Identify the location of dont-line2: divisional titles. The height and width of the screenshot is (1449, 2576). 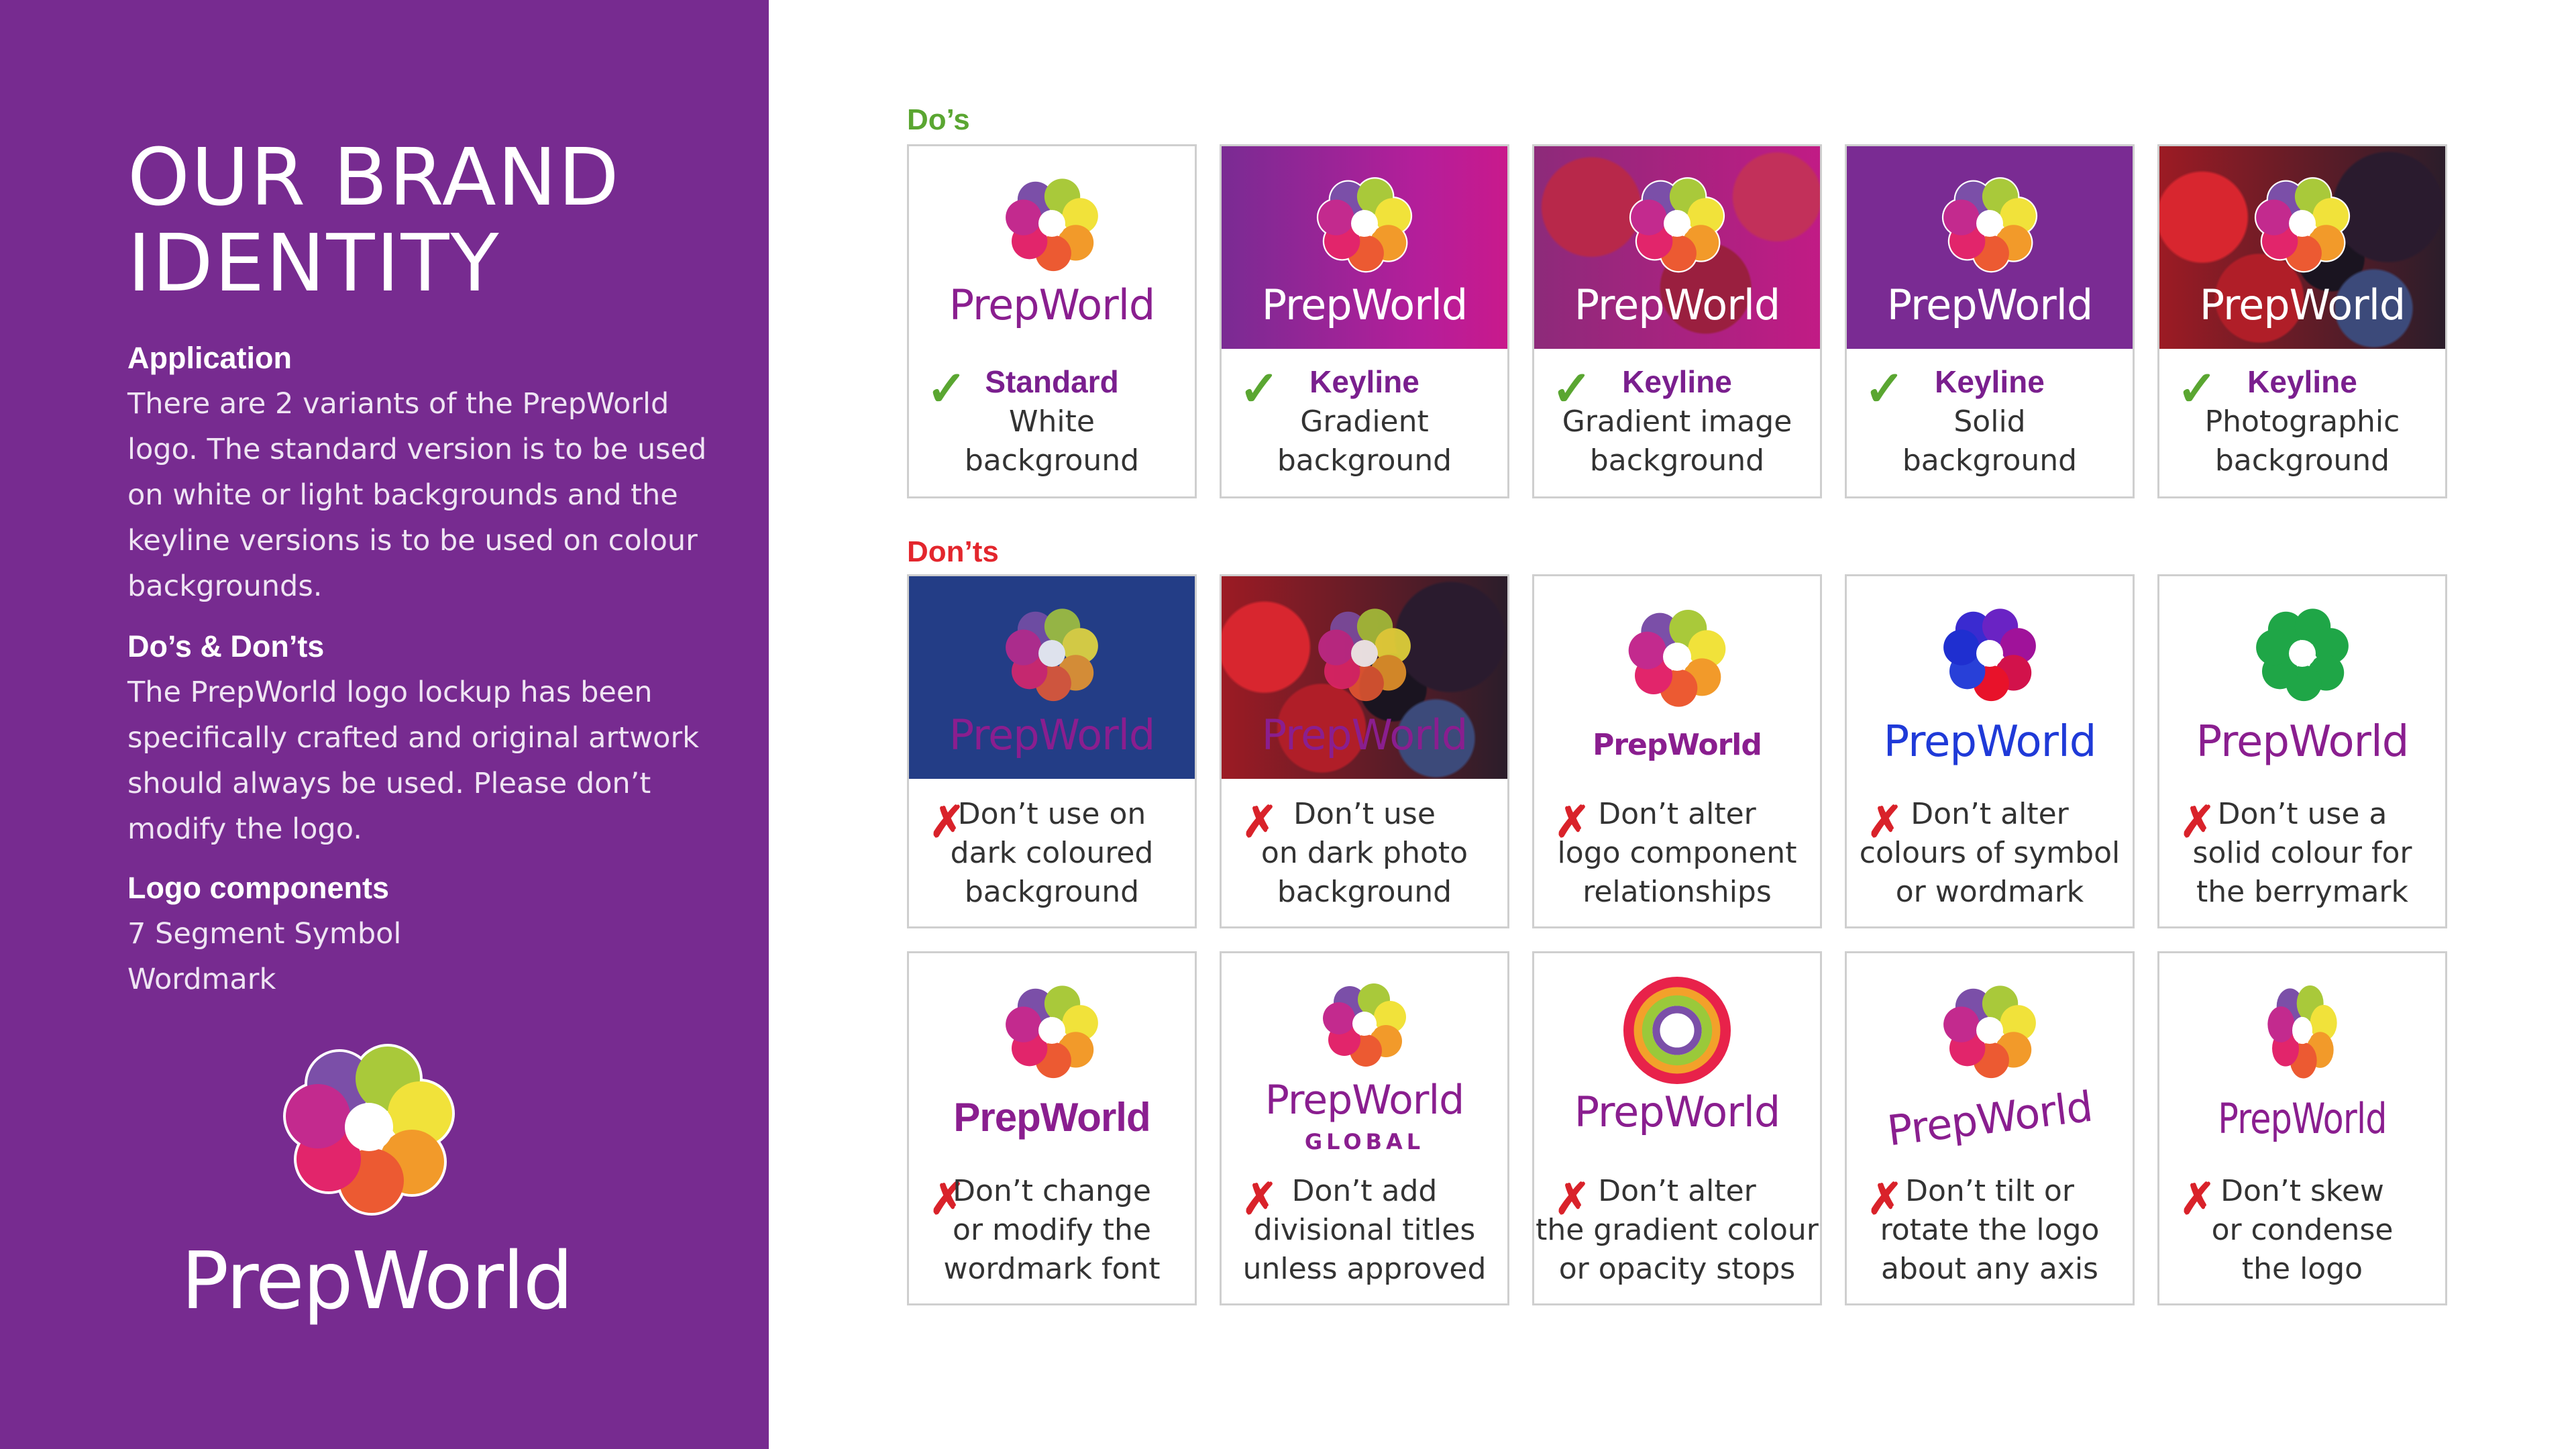
(1364, 1230).